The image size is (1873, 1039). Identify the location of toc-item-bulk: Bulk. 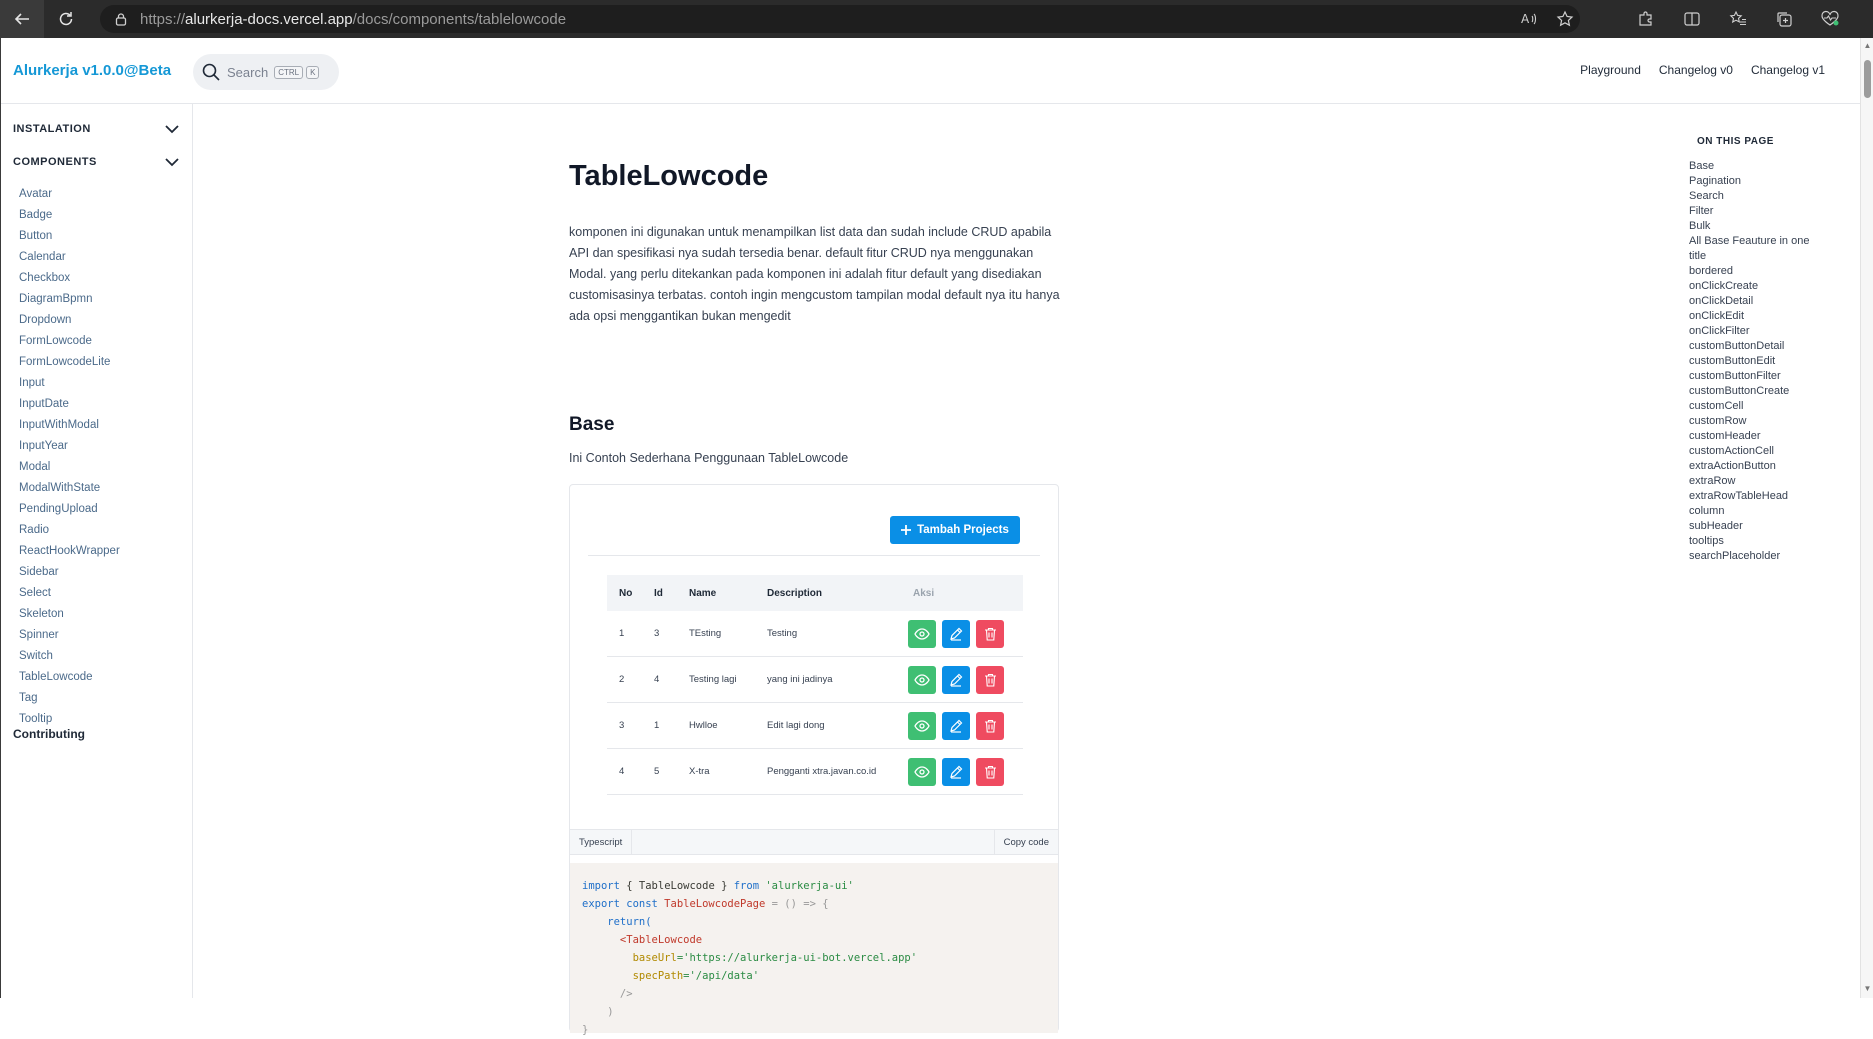
(1749, 226).